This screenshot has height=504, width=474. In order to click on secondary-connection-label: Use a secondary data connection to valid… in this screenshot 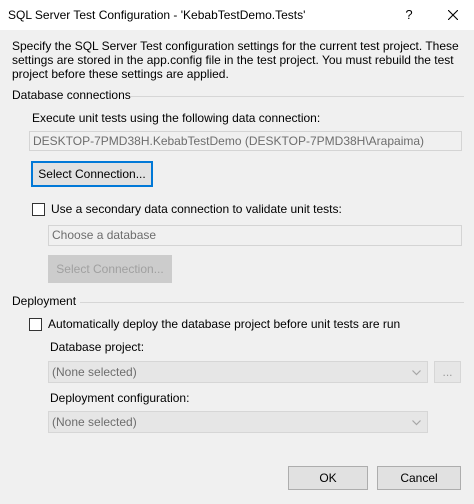, I will do `click(196, 209)`.